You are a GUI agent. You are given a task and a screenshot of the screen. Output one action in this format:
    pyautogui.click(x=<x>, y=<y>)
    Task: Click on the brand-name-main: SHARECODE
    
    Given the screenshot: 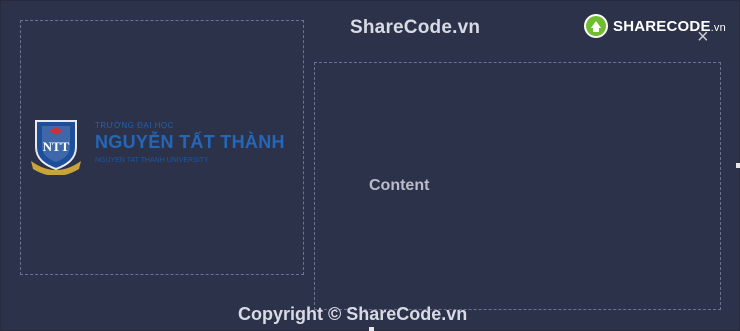 What is the action you would take?
    pyautogui.click(x=662, y=26)
    